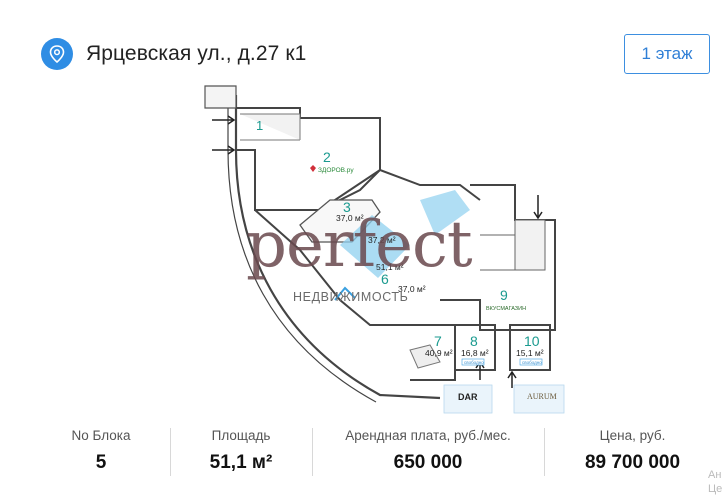  Describe the element at coordinates (196, 53) in the screenshot. I see `address-title: Ярцевская ул., д.27 к1` at that location.